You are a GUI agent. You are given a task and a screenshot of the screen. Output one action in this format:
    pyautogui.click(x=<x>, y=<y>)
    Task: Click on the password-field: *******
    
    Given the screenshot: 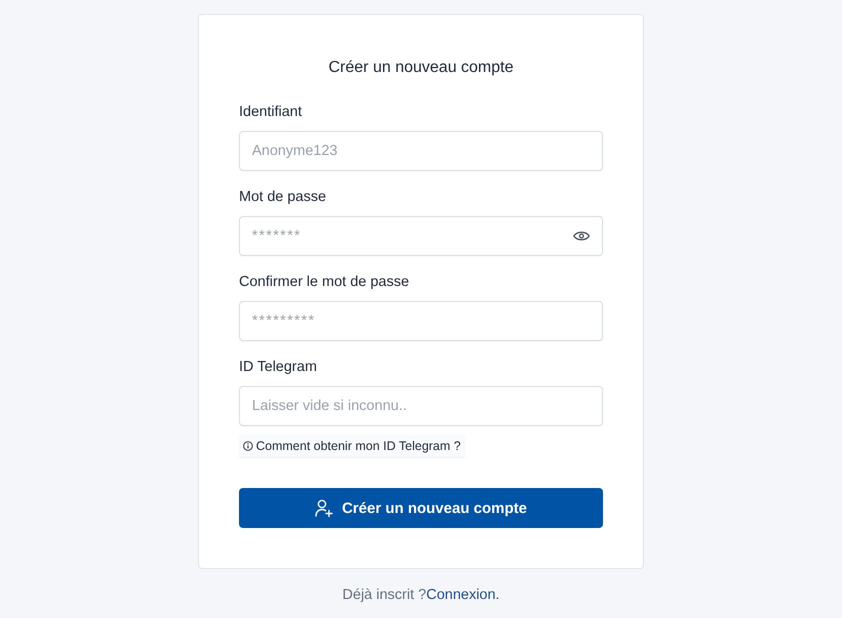 What is the action you would take?
    pyautogui.click(x=421, y=236)
    